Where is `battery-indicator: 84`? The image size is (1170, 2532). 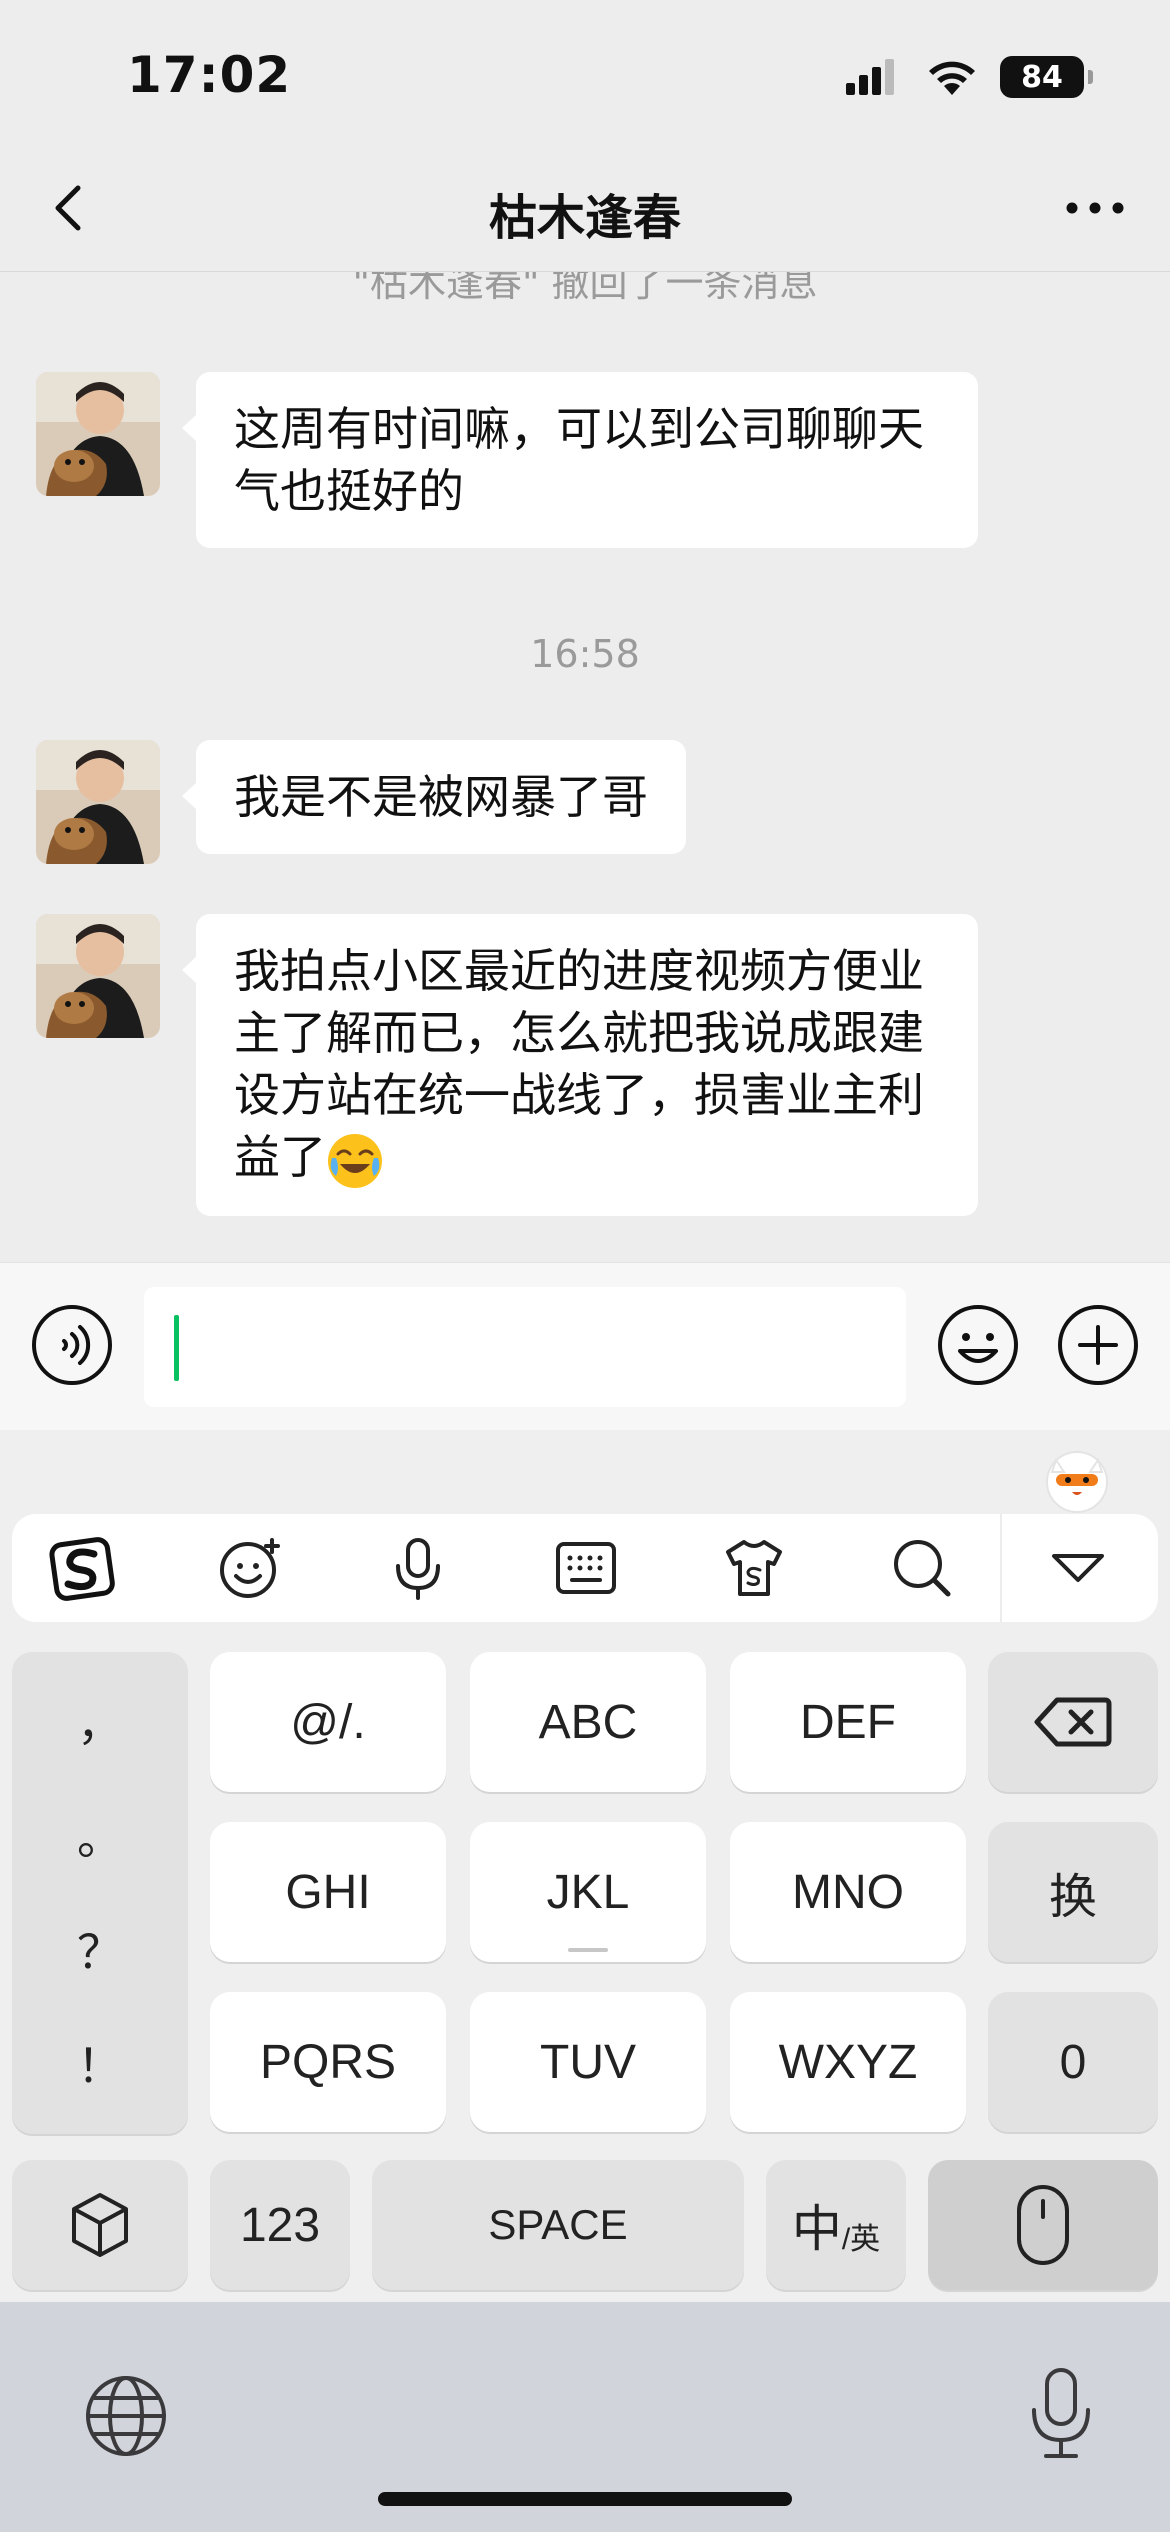 battery-indicator: 84 is located at coordinates (1046, 77).